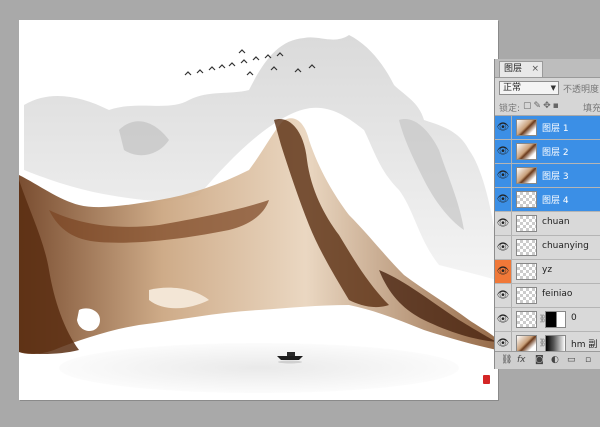  What do you see at coordinates (588, 360) in the screenshot?
I see `new-layer-icon: ▫` at bounding box center [588, 360].